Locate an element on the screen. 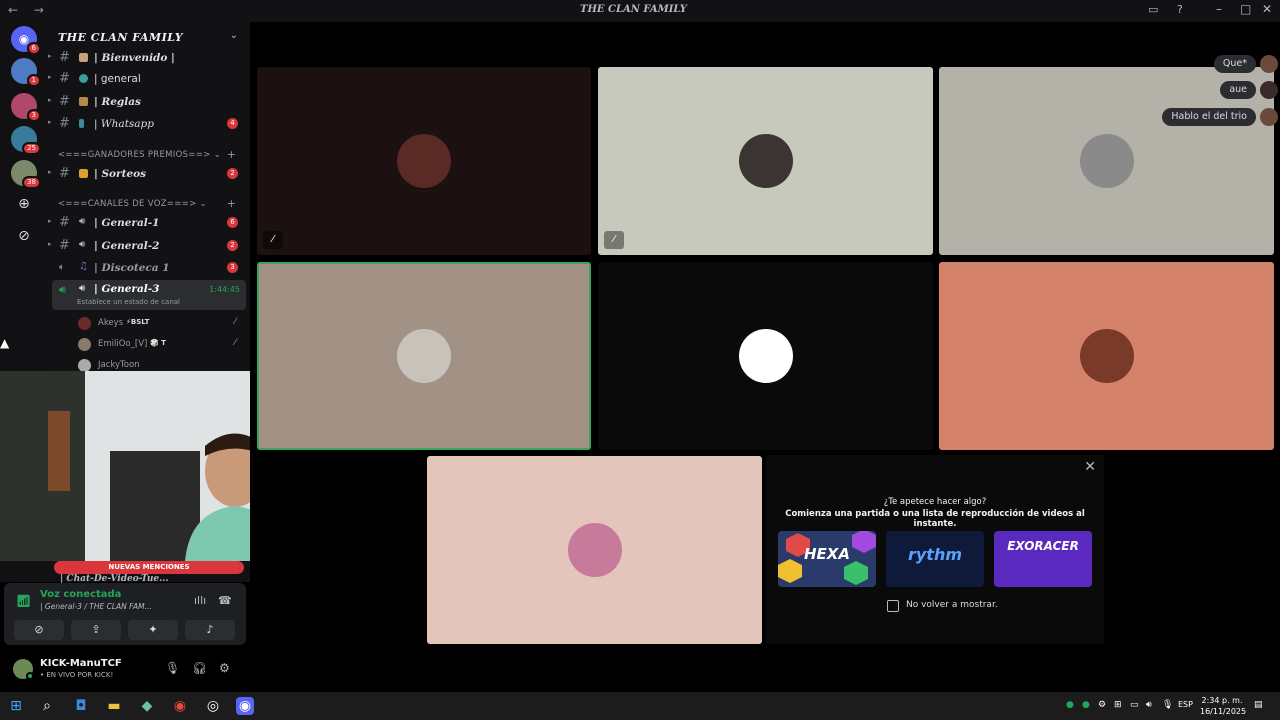 The height and width of the screenshot is (720, 1280). microphone-icon: 🎙︎ is located at coordinates (172, 668).